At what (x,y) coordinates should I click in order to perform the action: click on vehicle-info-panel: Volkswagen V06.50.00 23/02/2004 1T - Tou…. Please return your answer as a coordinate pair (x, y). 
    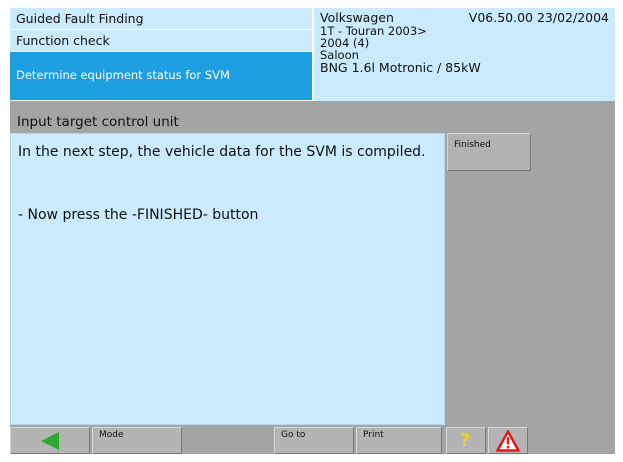
    Looking at the image, I should click on (464, 54).